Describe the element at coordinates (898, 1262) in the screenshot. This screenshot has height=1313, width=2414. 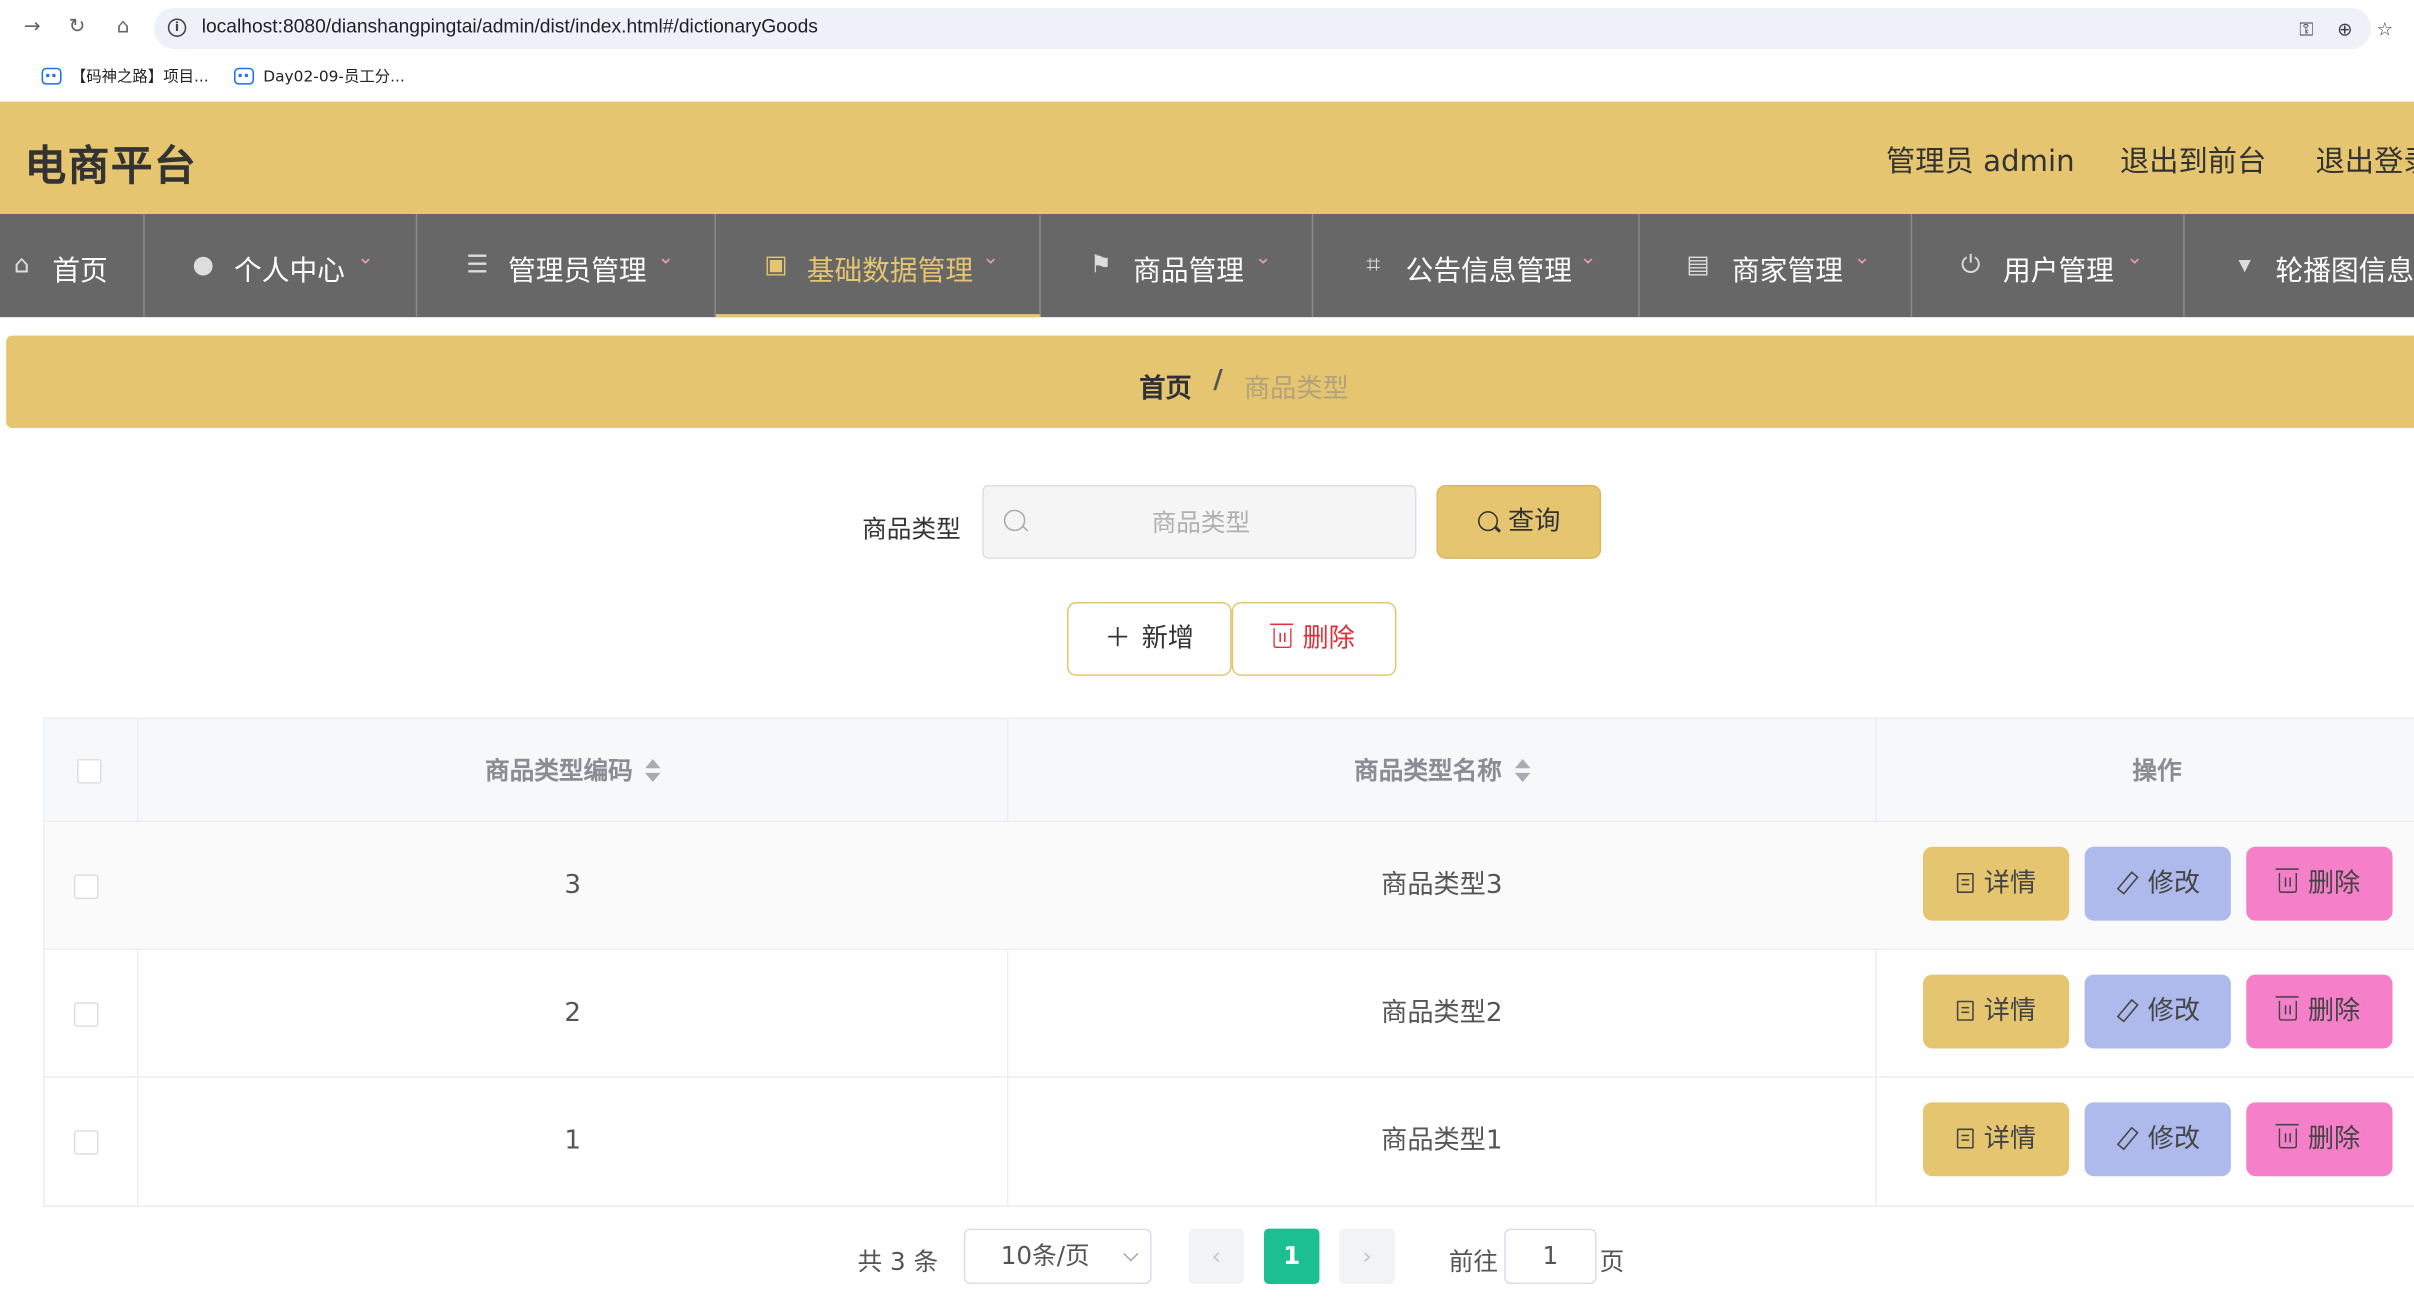
I see `pagination-total: 共 3 条` at that location.